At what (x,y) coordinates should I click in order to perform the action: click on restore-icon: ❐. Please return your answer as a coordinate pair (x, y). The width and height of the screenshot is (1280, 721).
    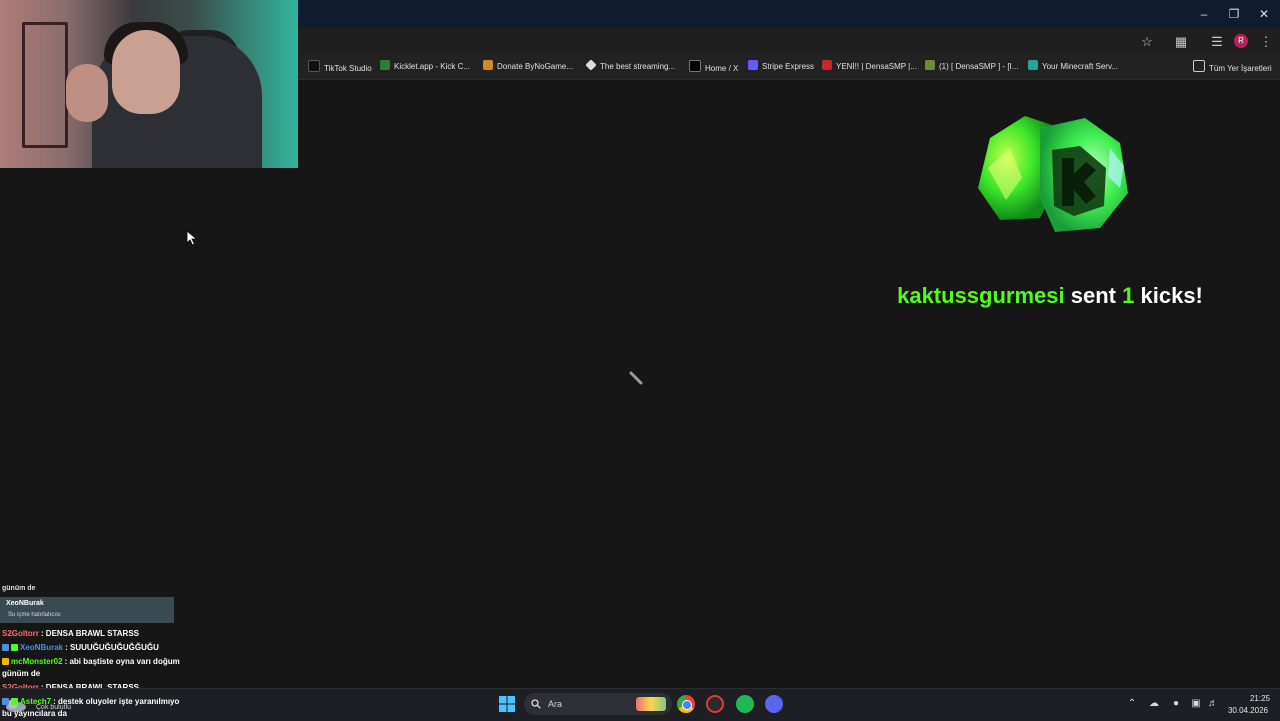
    Looking at the image, I should click on (1234, 14).